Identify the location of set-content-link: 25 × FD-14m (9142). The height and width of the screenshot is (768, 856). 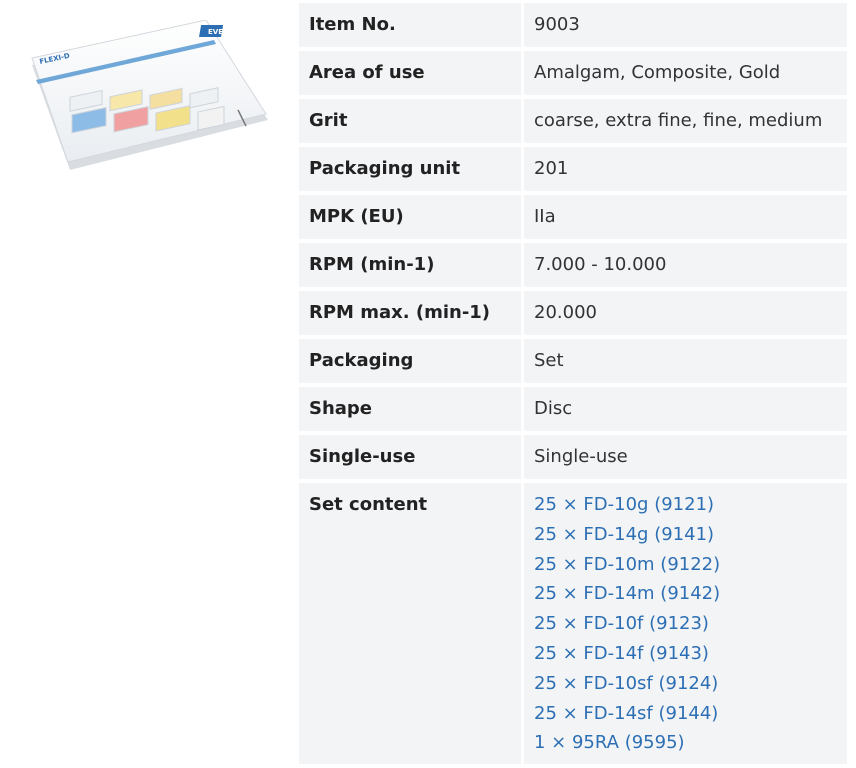
(627, 593).